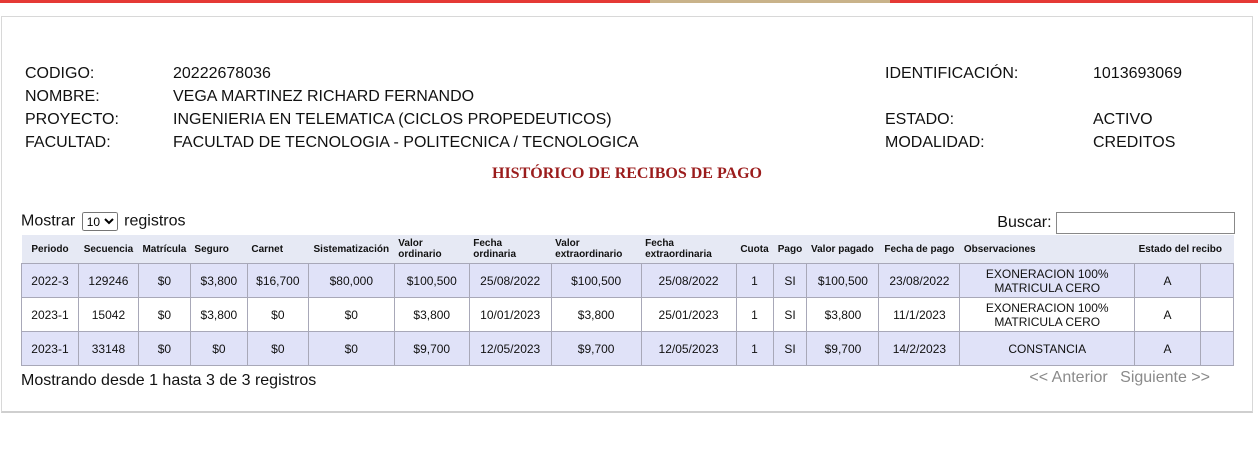  What do you see at coordinates (596, 314) in the screenshot?
I see `cell-valor-extraordinario: $3,800` at bounding box center [596, 314].